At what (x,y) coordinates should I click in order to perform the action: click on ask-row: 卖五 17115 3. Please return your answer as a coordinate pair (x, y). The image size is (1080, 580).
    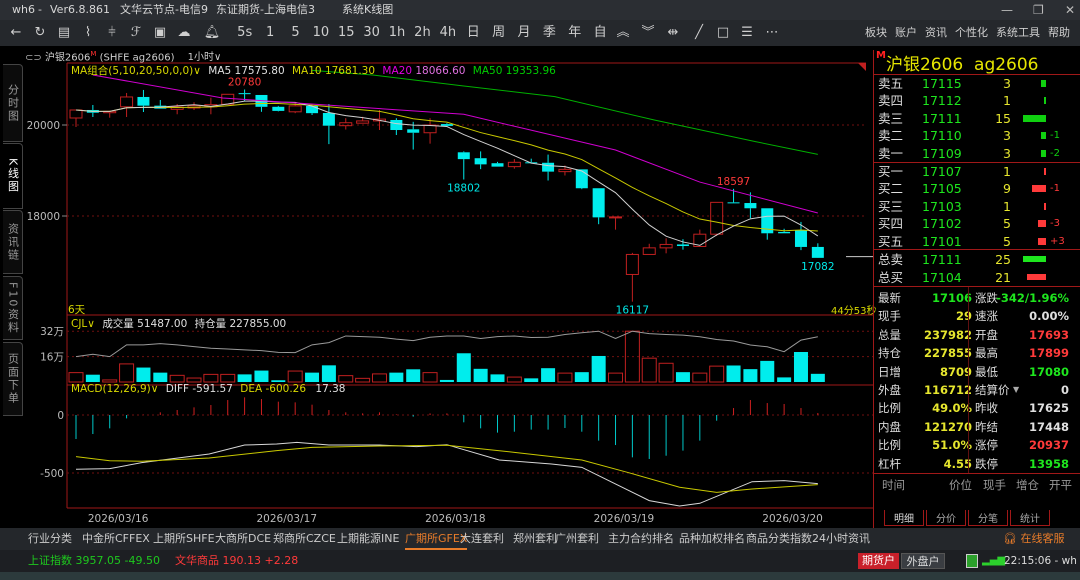
    Looking at the image, I should click on (978, 83).